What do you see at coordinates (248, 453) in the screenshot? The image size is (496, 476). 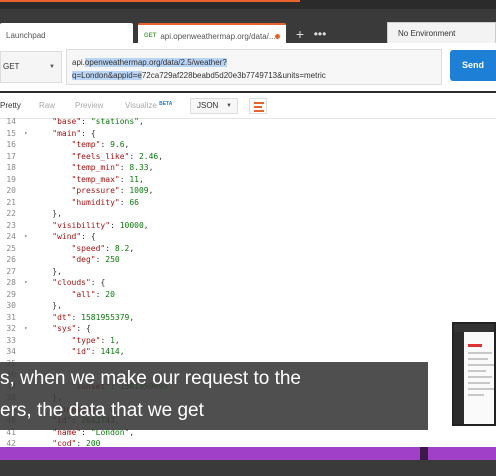 I see `video-progress-bar` at bounding box center [248, 453].